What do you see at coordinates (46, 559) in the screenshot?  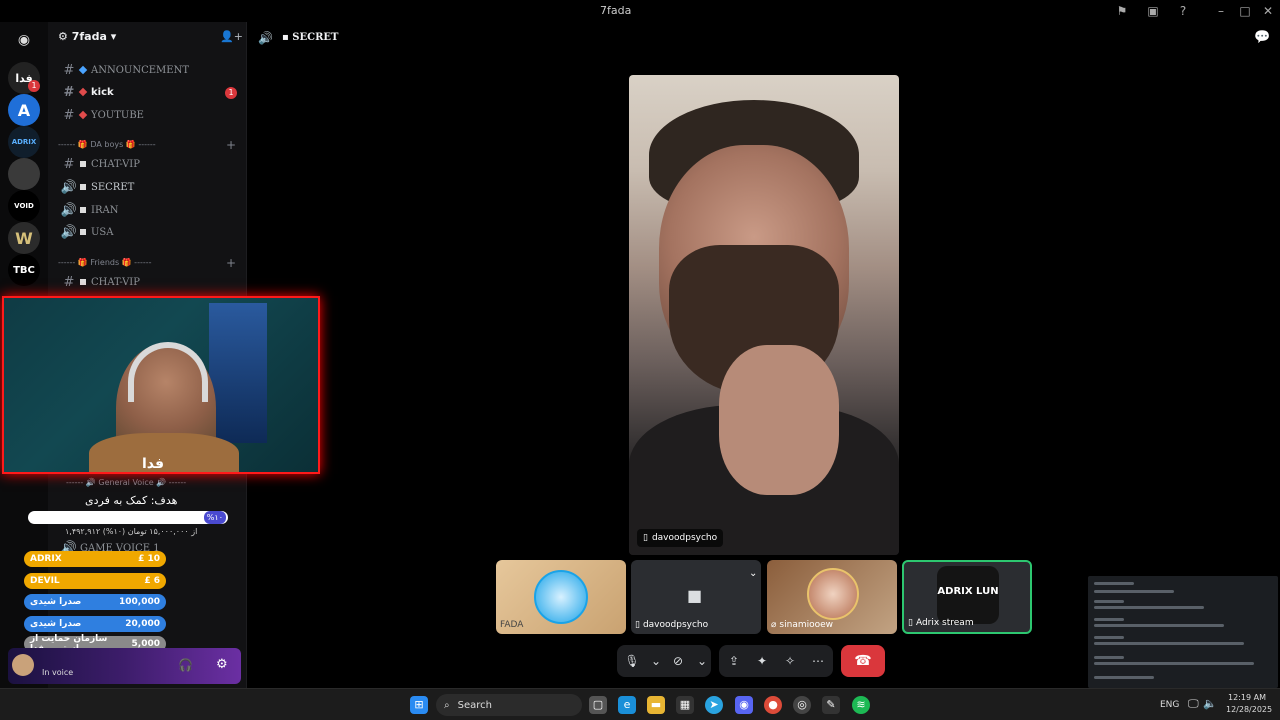 I see `donor-name: ADRIX` at bounding box center [46, 559].